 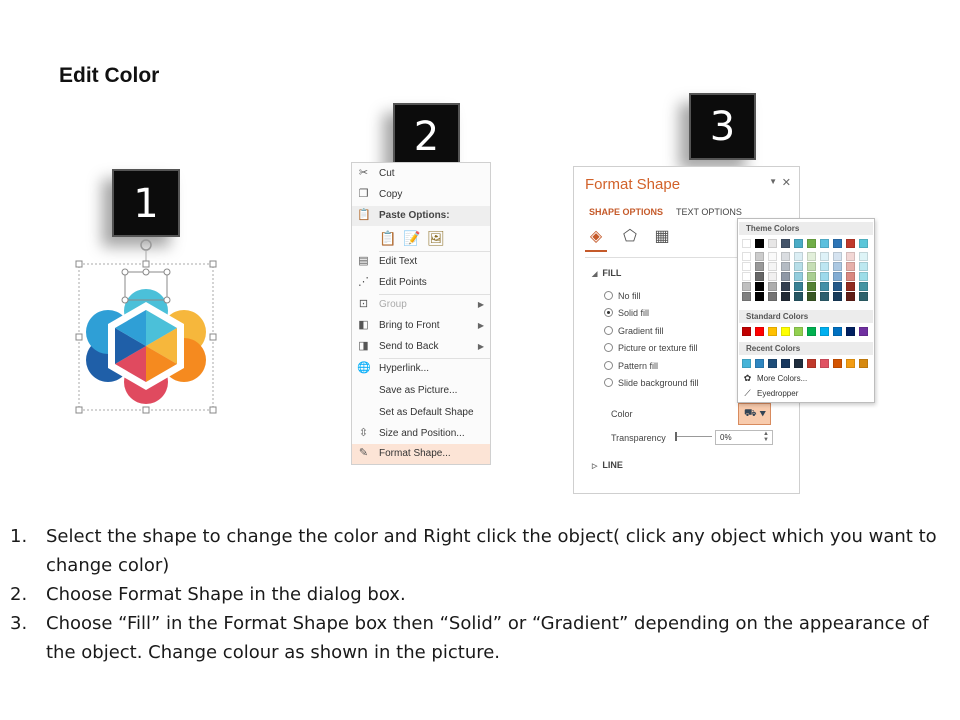 What do you see at coordinates (146, 245) in the screenshot?
I see `rotation-handle` at bounding box center [146, 245].